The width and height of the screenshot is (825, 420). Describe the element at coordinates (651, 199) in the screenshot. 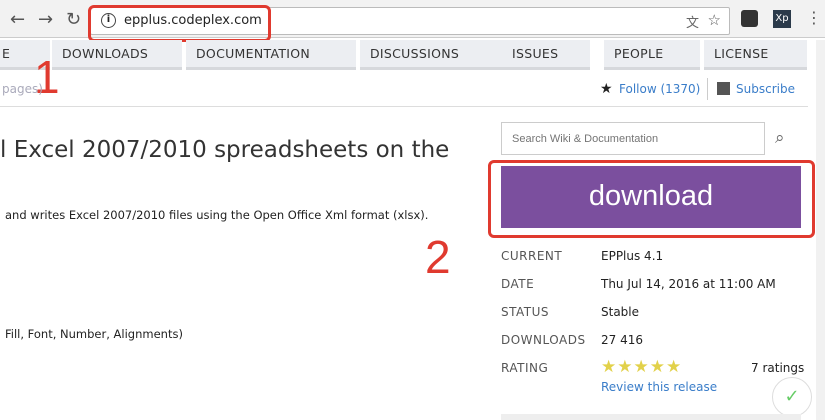

I see `annotation-box-download` at that location.